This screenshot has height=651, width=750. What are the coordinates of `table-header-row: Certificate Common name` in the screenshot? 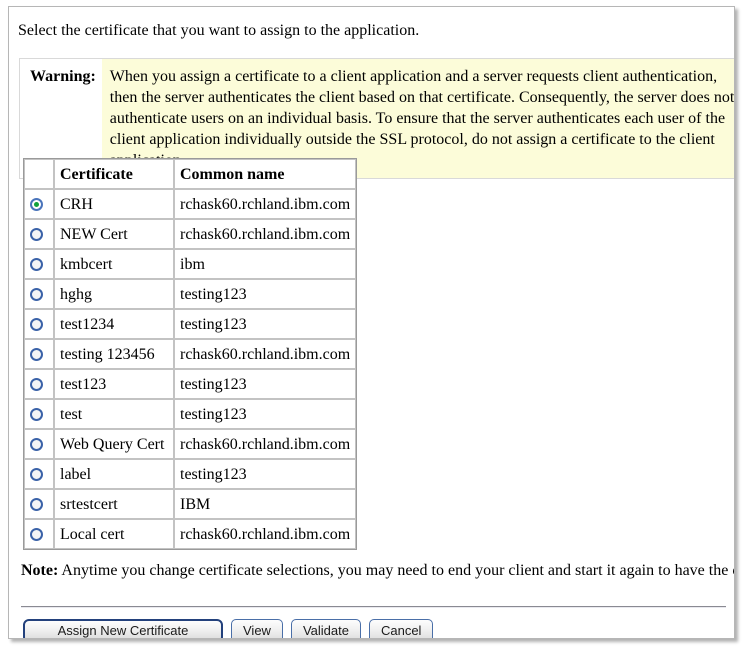 It's located at (190, 174).